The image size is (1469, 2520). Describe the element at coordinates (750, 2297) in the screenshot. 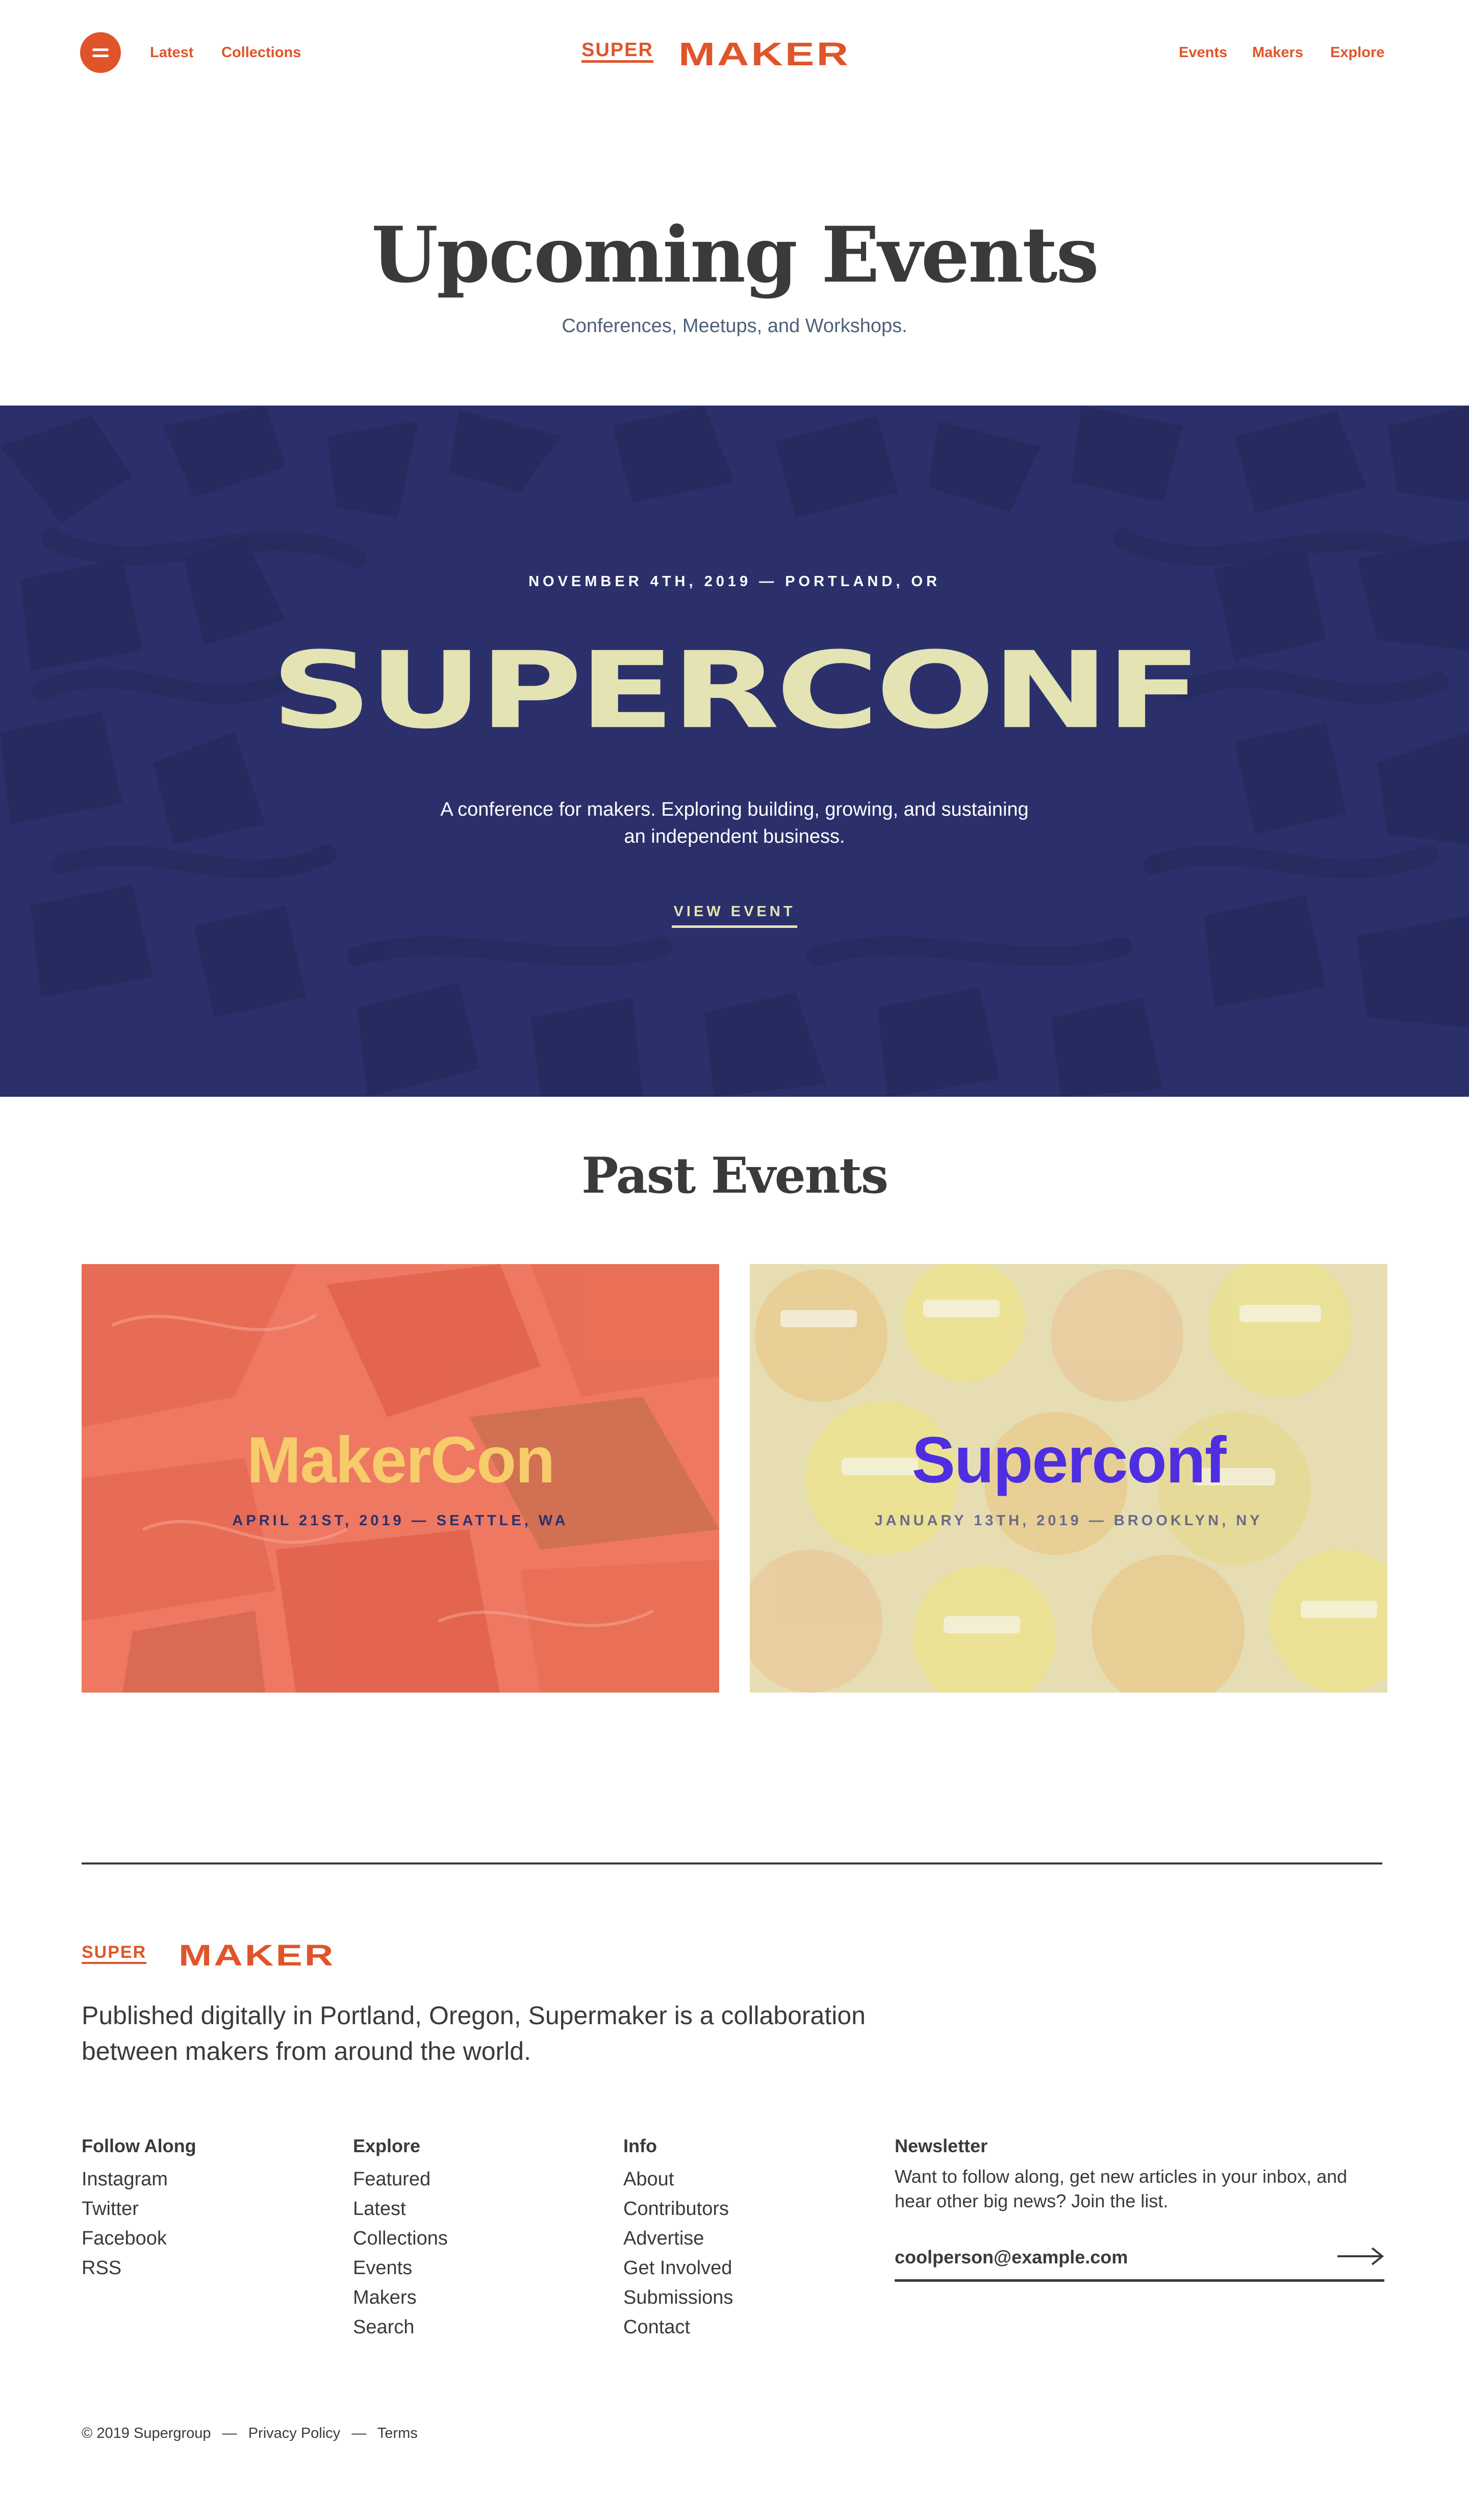

I see `footer-link-submissions: Submissions` at that location.